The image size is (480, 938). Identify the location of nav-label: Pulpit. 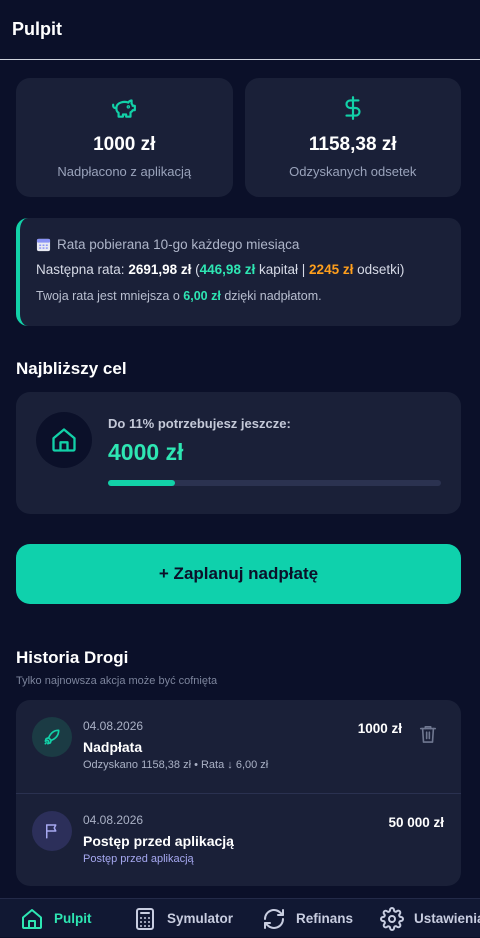
(73, 918).